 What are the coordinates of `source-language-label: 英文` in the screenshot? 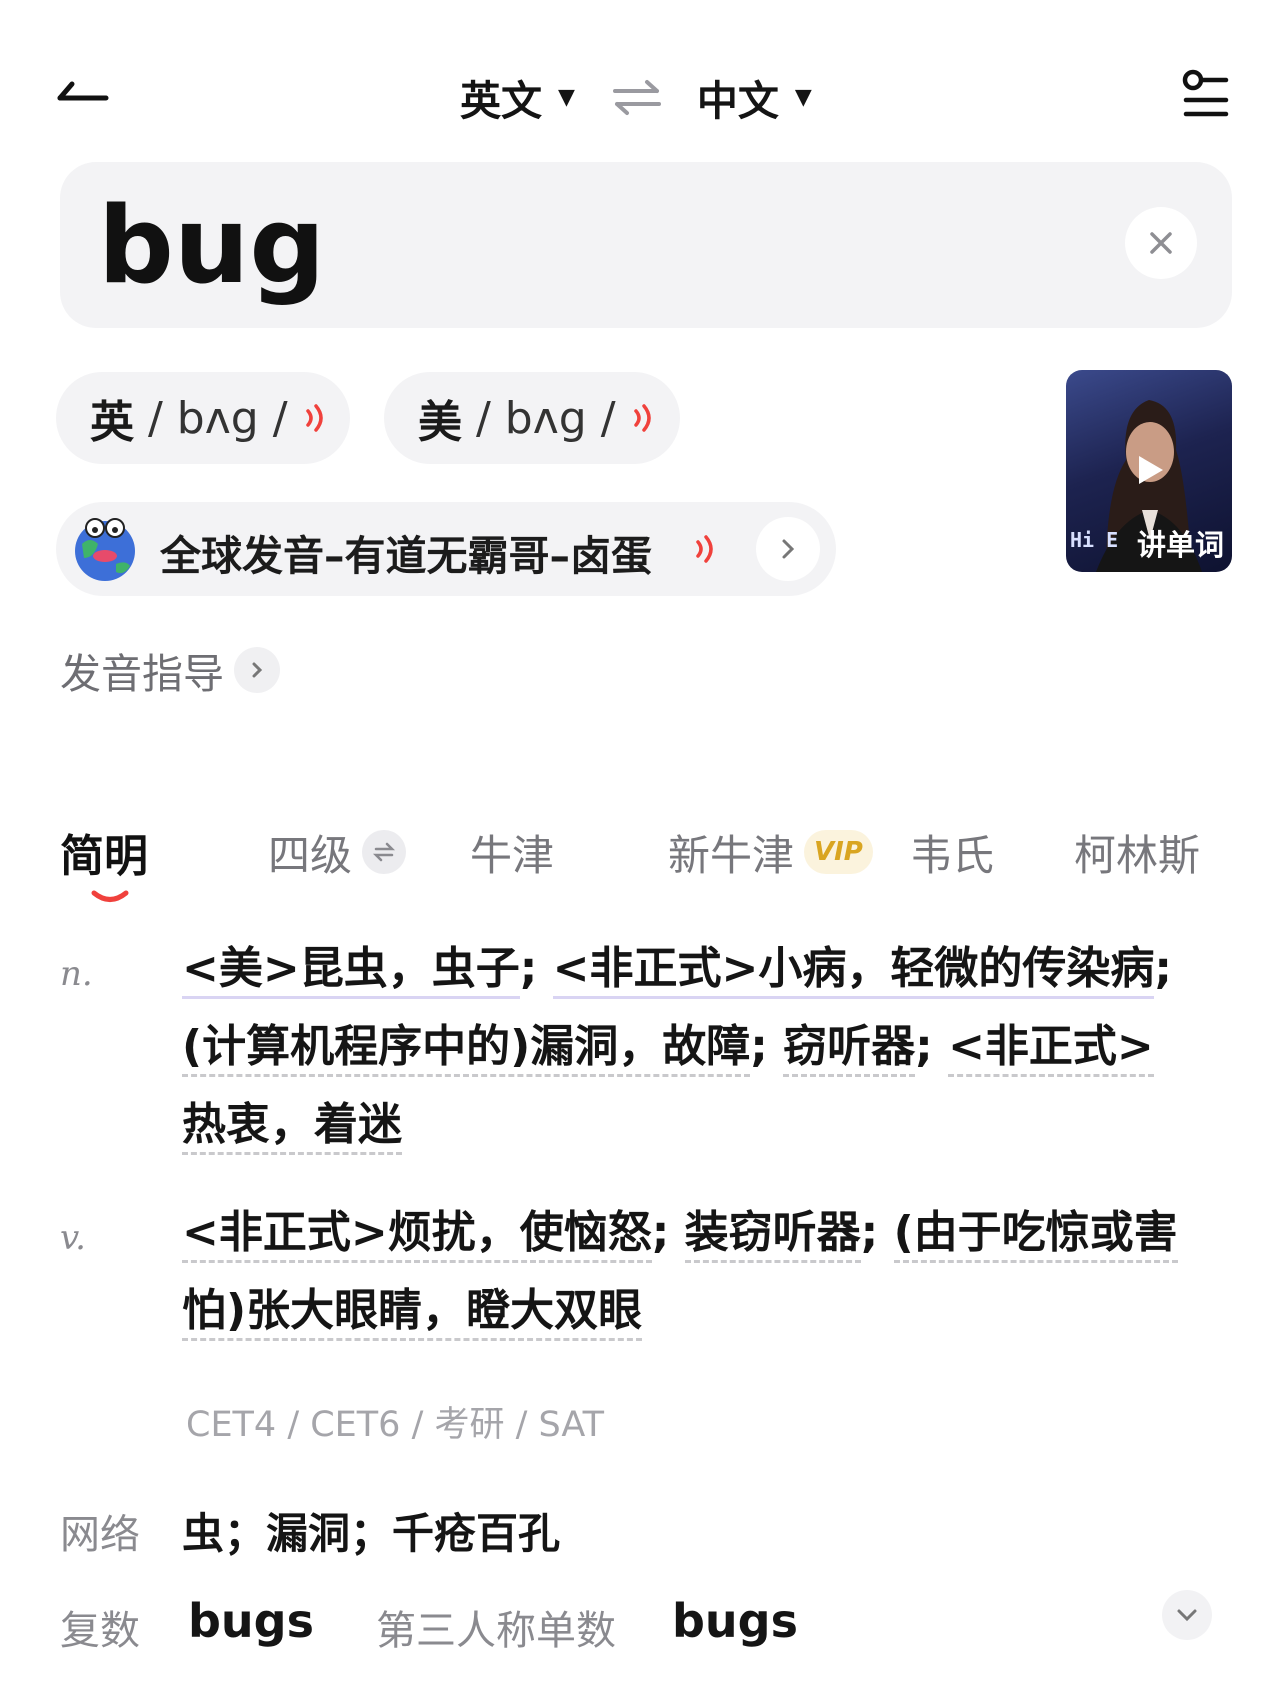 It's located at (501, 101).